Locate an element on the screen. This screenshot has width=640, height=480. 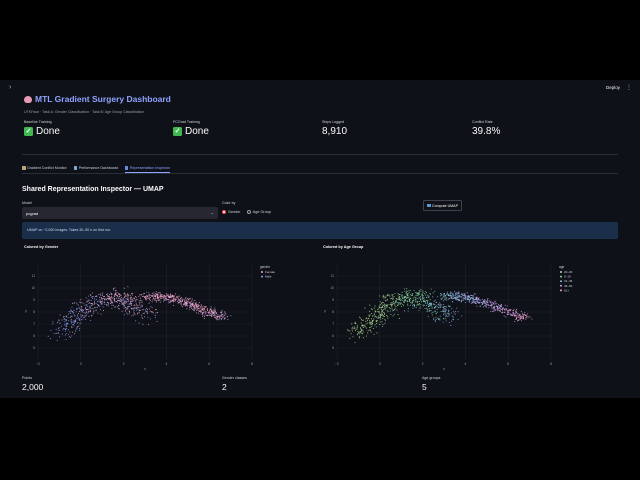
legend-label: Male is located at coordinates (268, 277).